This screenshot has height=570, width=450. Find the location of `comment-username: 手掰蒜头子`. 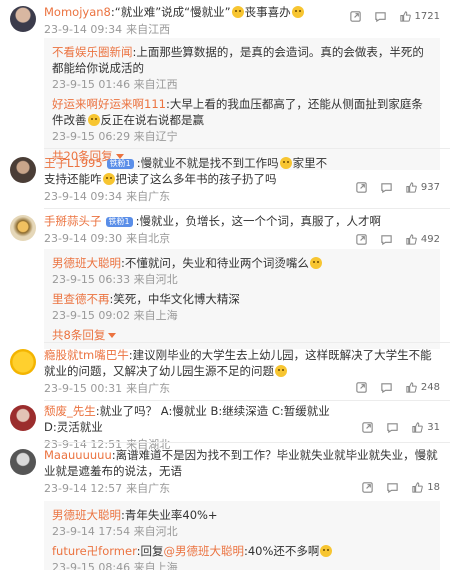

comment-username: 手掰蒜头子 is located at coordinates (73, 221).